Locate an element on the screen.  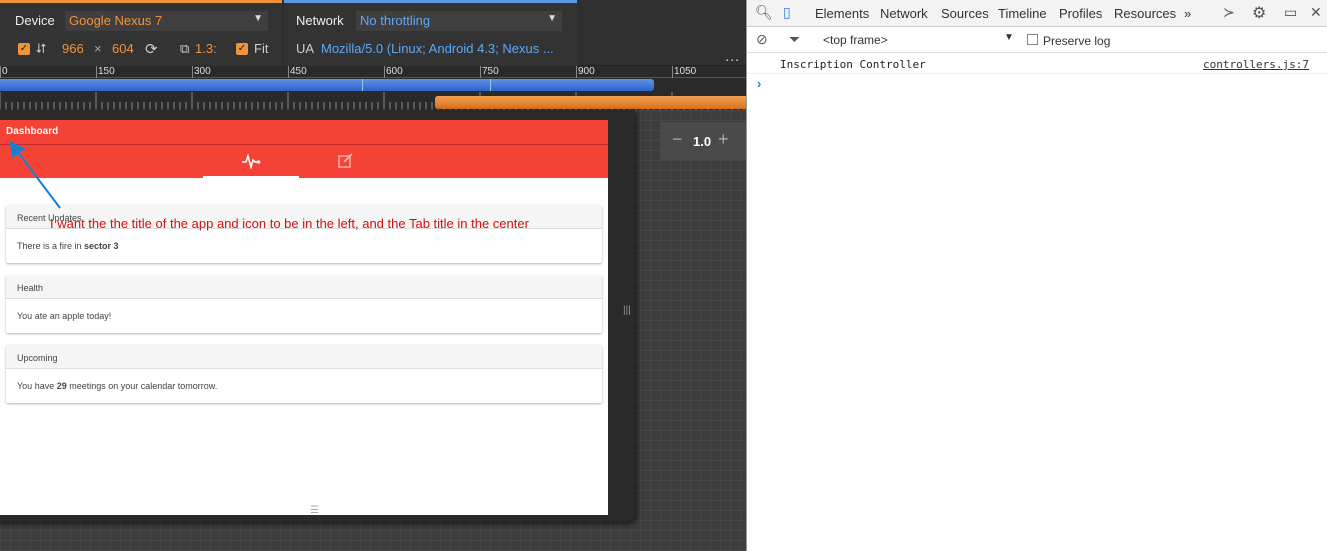
close-icon: ✕ is located at coordinates (1316, 12).